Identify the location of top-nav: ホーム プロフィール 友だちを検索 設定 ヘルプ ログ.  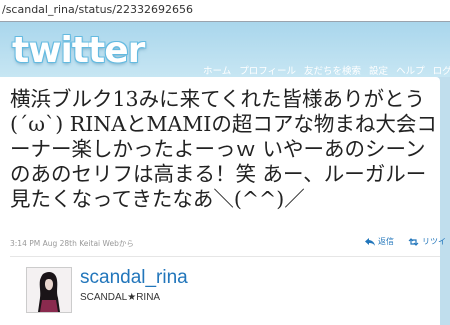
(326, 70).